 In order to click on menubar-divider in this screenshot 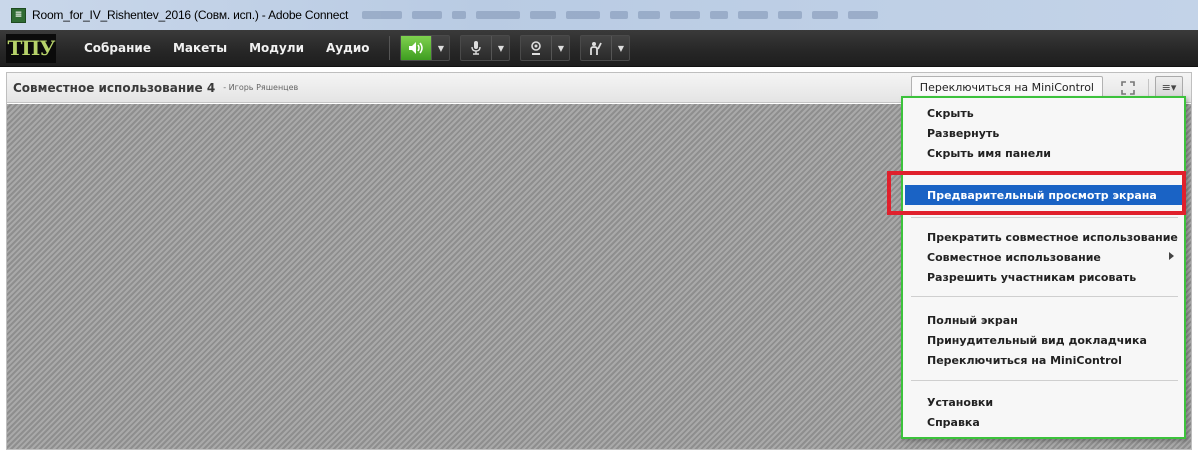, I will do `click(390, 48)`.